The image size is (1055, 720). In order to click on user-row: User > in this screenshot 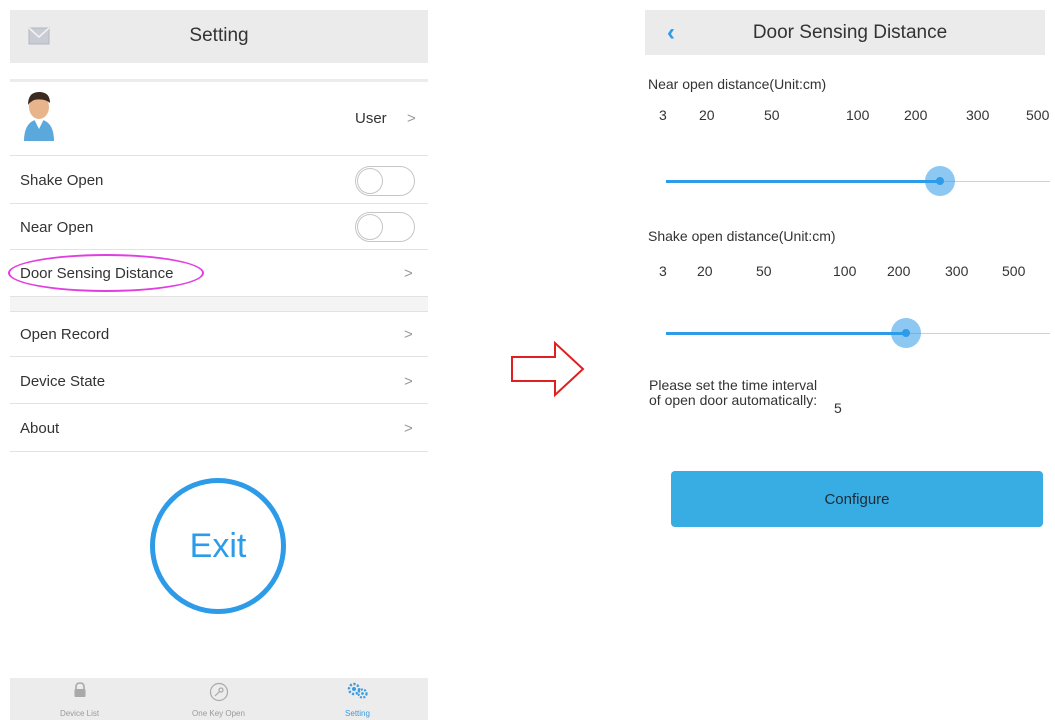, I will do `click(219, 118)`.